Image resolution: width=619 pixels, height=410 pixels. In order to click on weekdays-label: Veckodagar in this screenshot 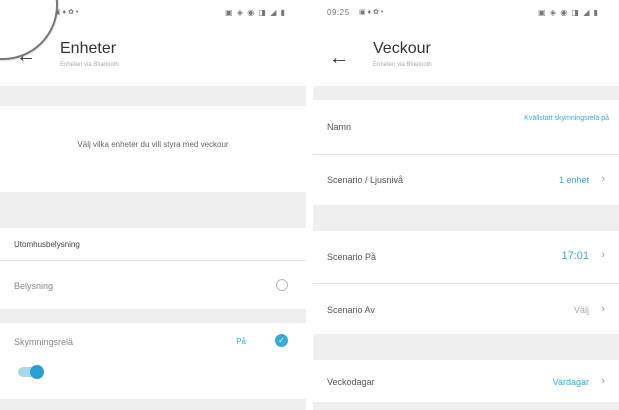, I will do `click(351, 382)`.